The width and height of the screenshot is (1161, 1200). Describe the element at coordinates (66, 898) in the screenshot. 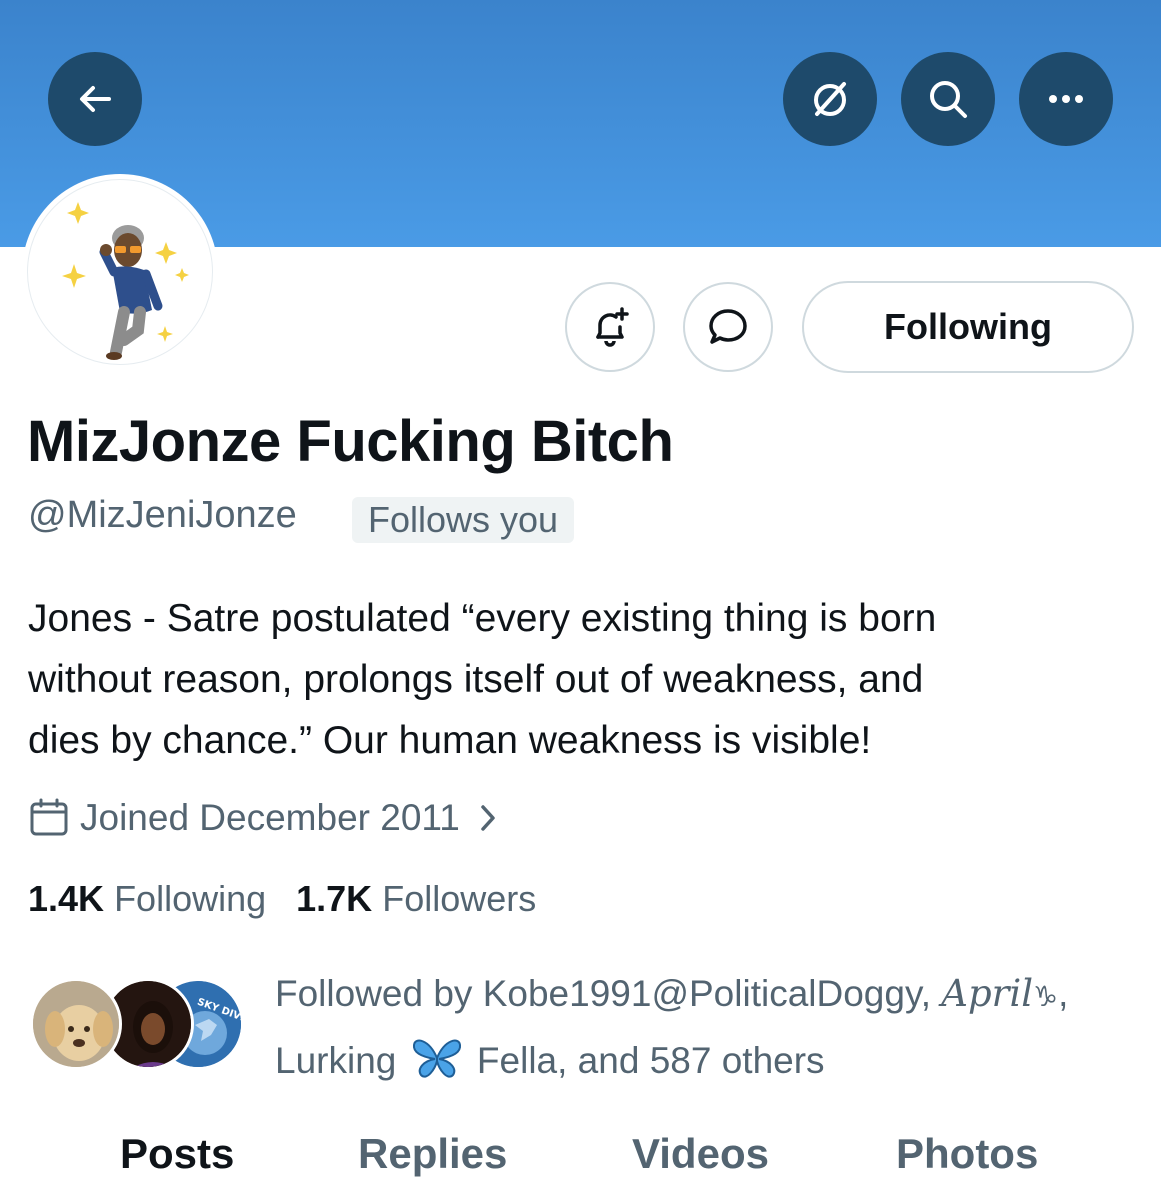

I see `following-count: 1.4K` at that location.